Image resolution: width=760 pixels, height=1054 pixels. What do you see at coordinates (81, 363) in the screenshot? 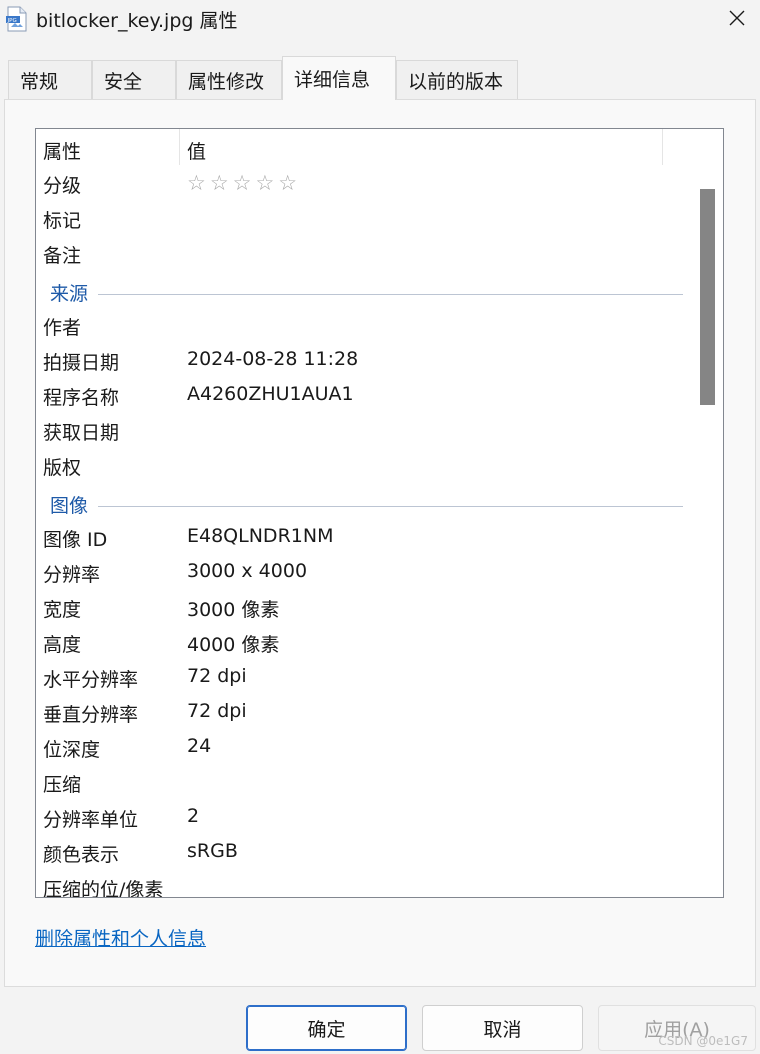
I see `property-label: 拍摄日期` at bounding box center [81, 363].